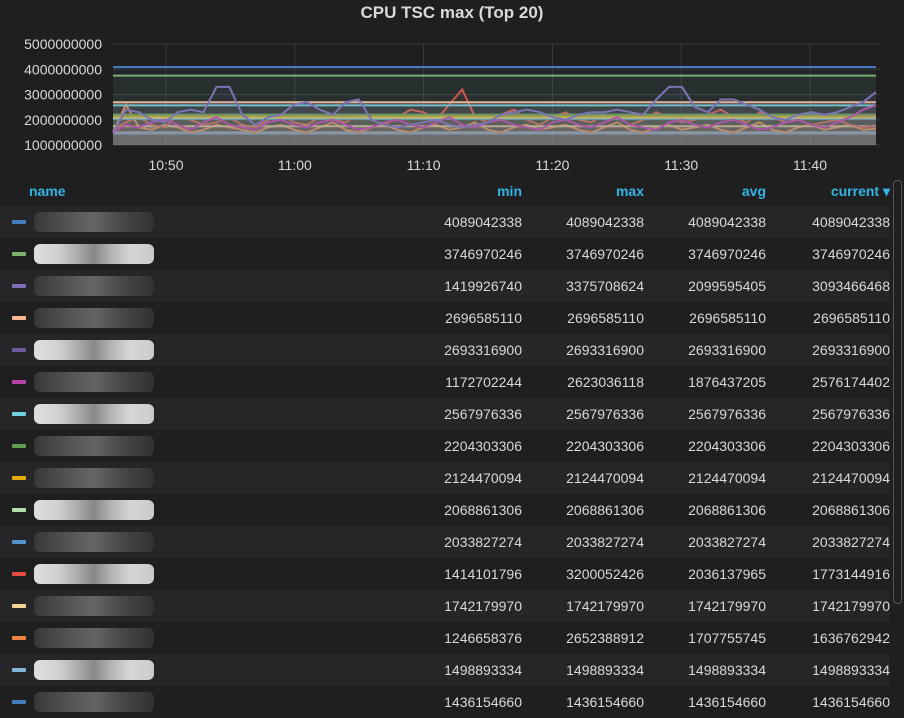 This screenshot has width=904, height=718. Describe the element at coordinates (483, 222) in the screenshot. I see `legend-value-min: 4089042338` at that location.